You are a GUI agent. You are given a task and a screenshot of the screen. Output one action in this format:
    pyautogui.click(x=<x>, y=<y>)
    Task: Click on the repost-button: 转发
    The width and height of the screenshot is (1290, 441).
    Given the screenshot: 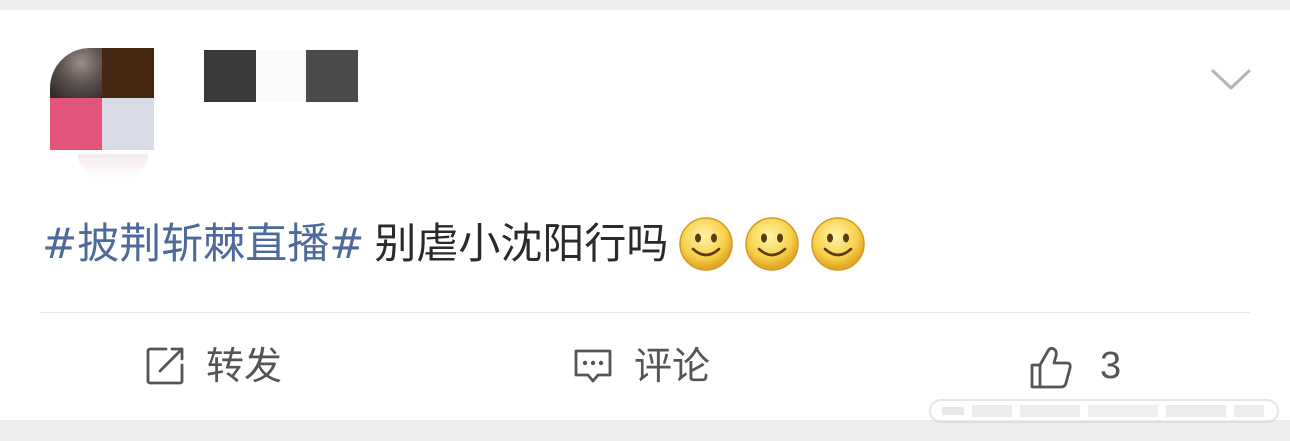 What is the action you would take?
    pyautogui.click(x=213, y=366)
    